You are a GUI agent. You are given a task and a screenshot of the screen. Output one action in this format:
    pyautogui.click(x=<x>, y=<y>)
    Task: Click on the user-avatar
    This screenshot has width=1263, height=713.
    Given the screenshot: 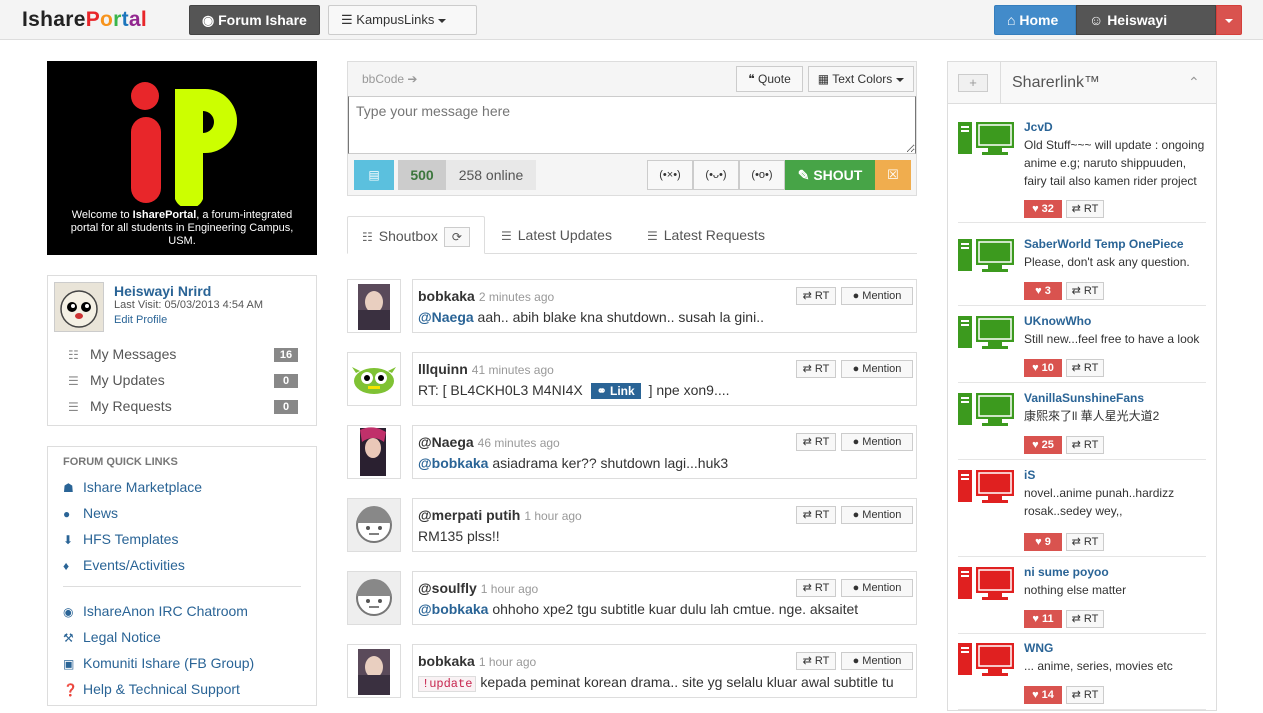 What is the action you would take?
    pyautogui.click(x=79, y=307)
    